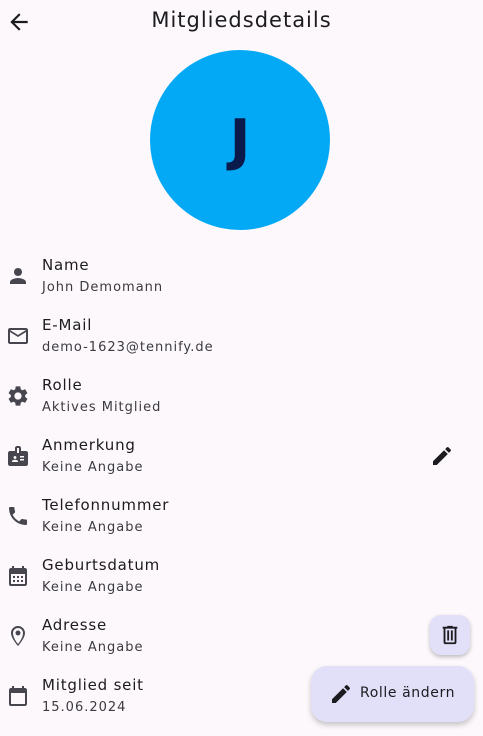  I want to click on detail-row-role: Rolle Aktives Mitglied, so click(241, 406).